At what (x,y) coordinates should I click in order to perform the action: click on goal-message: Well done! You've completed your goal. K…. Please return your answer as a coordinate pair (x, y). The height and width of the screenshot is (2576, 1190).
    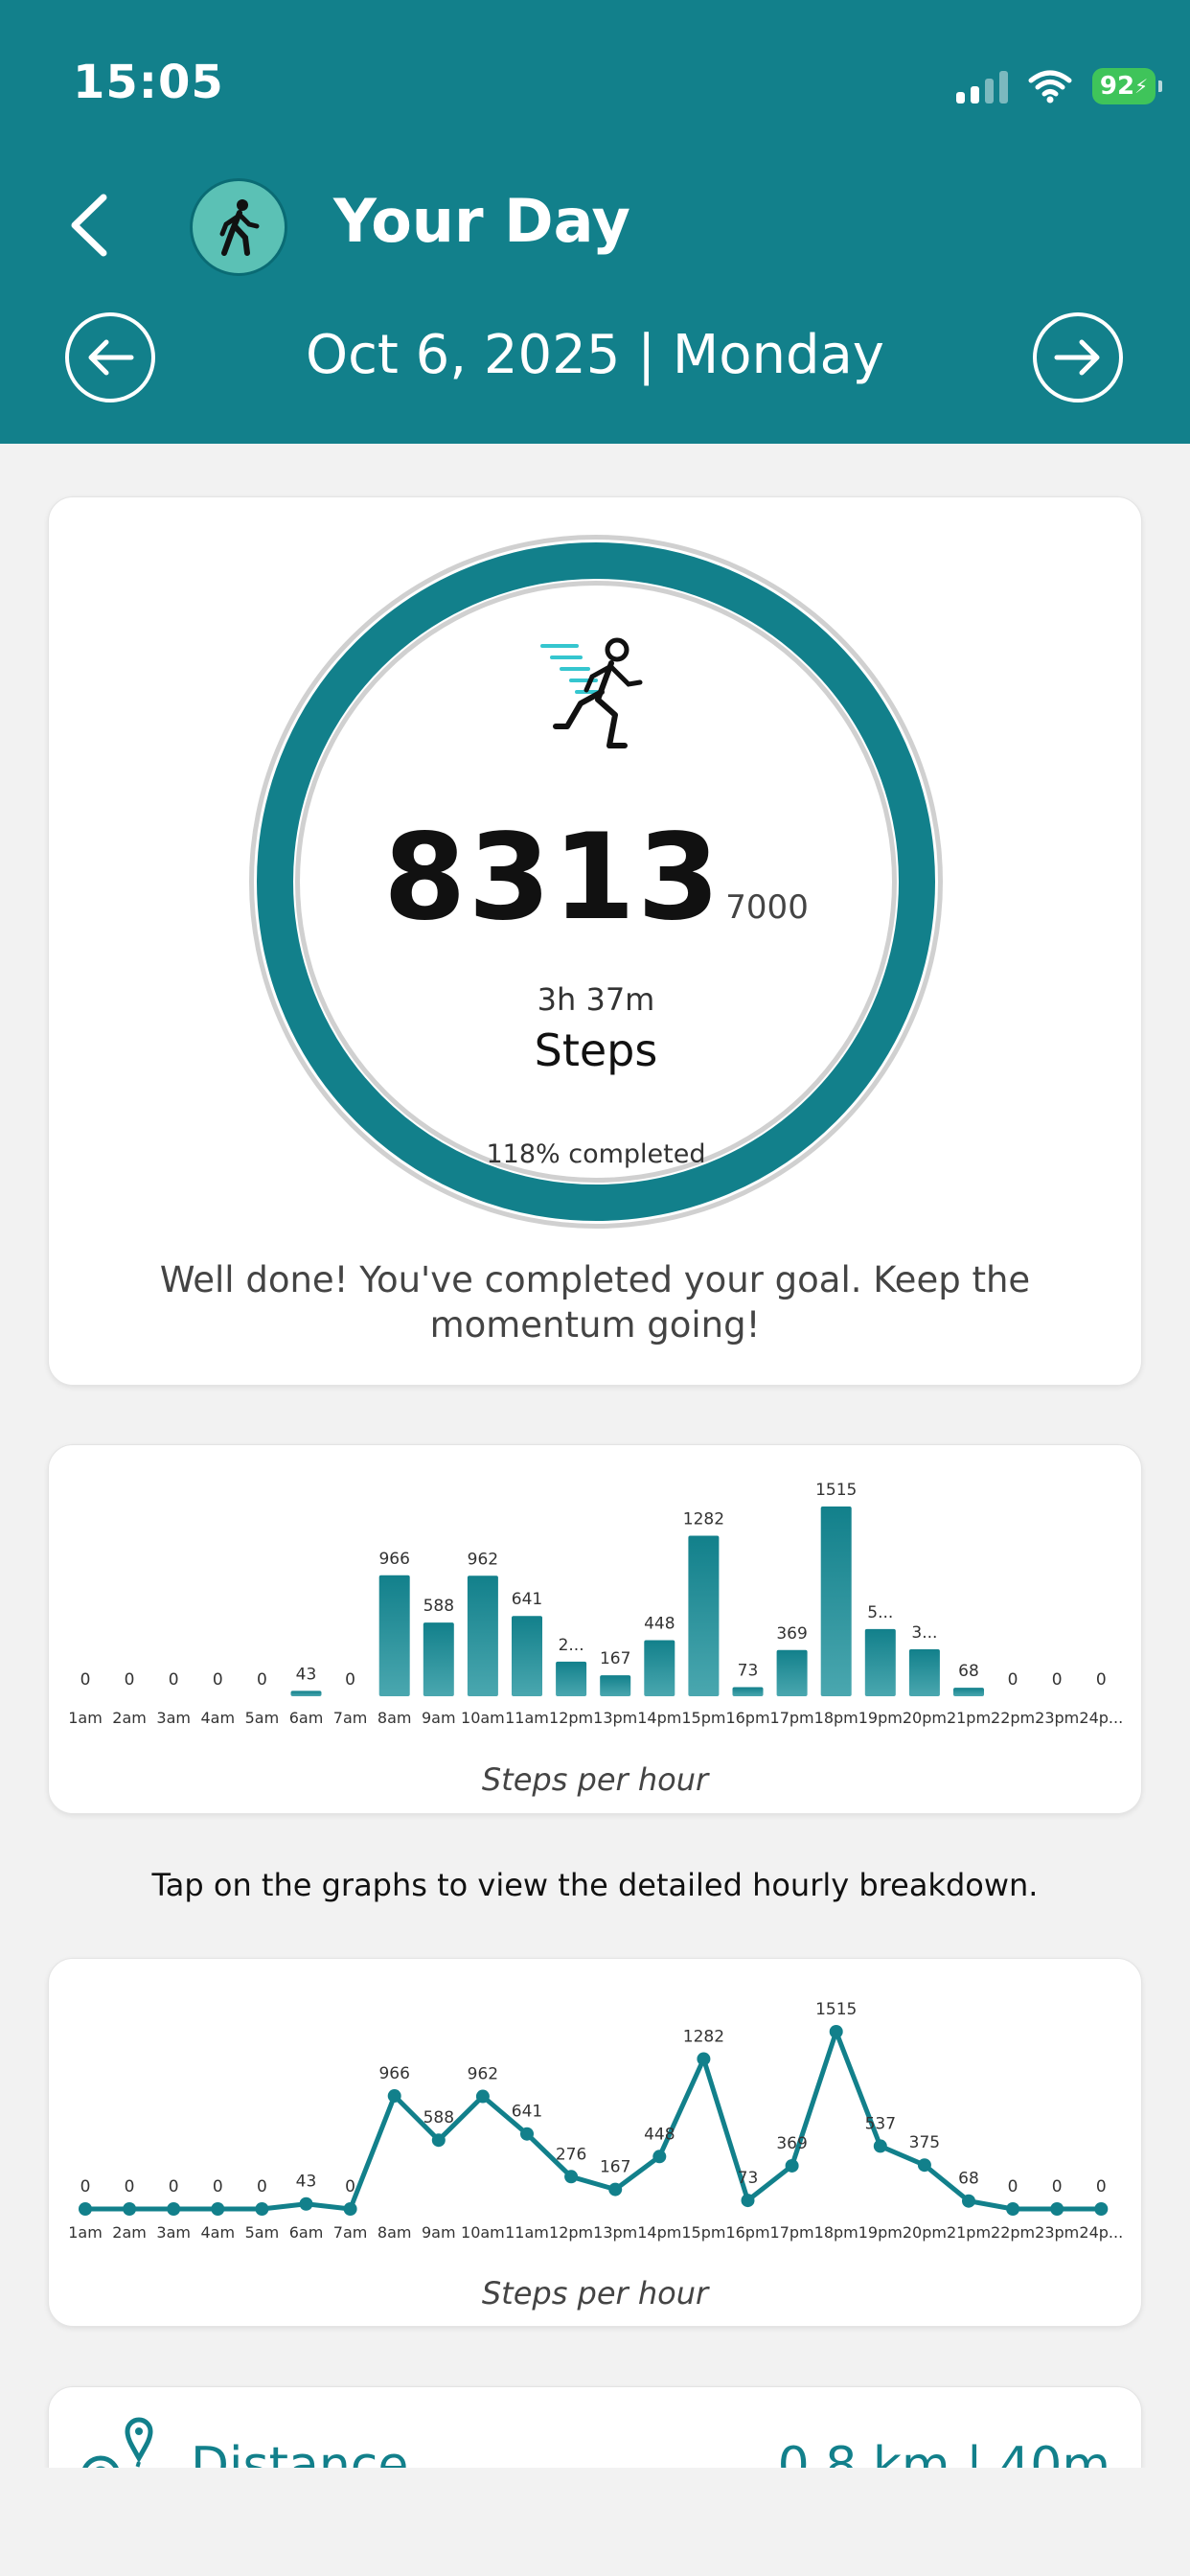
    Looking at the image, I should click on (595, 1302).